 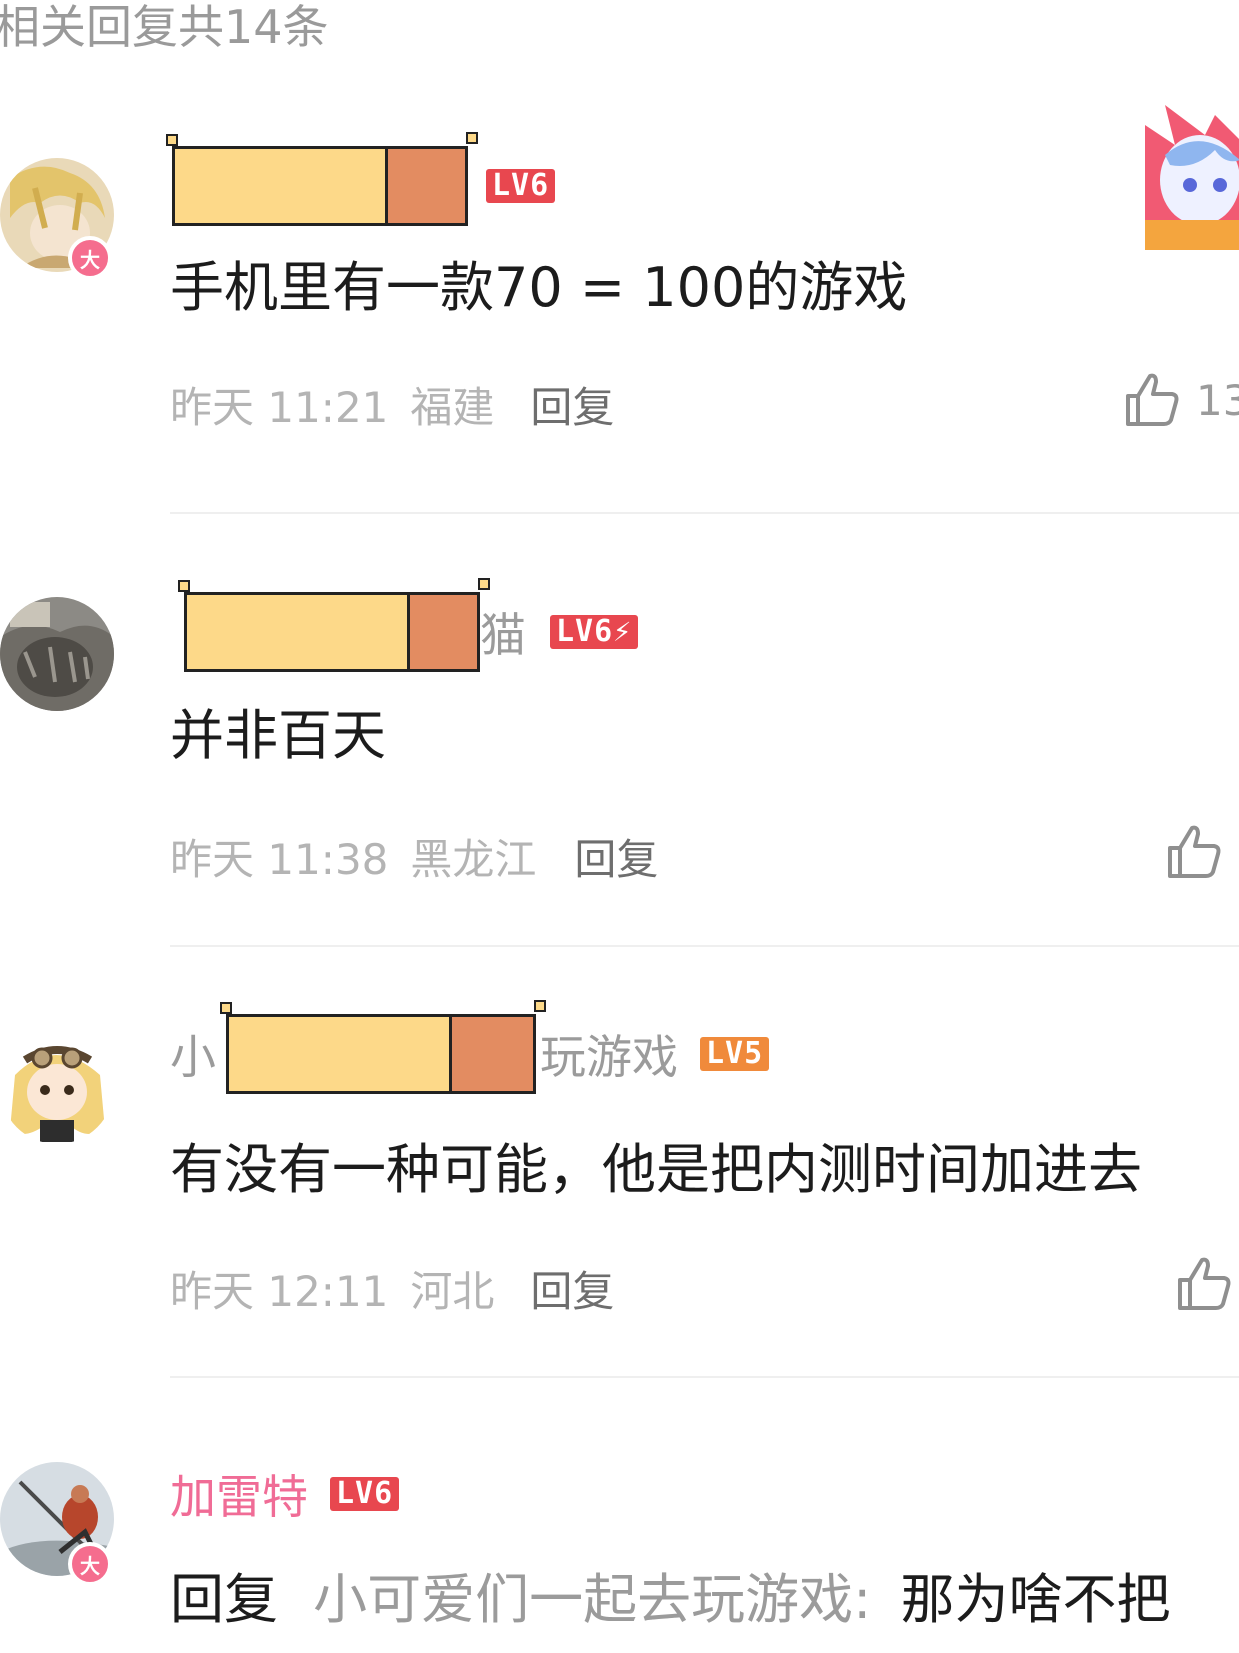 What do you see at coordinates (392, 404) in the screenshot?
I see `comment-meta: 昨天 11:21 福建 回复` at bounding box center [392, 404].